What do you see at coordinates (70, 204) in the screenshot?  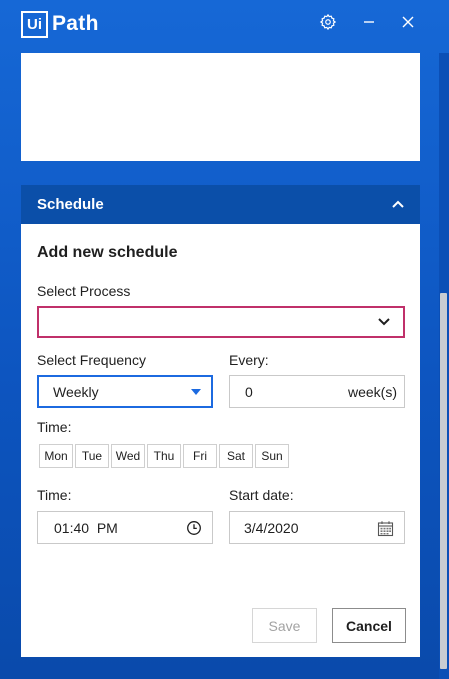 I see `schedule-title: Schedule` at bounding box center [70, 204].